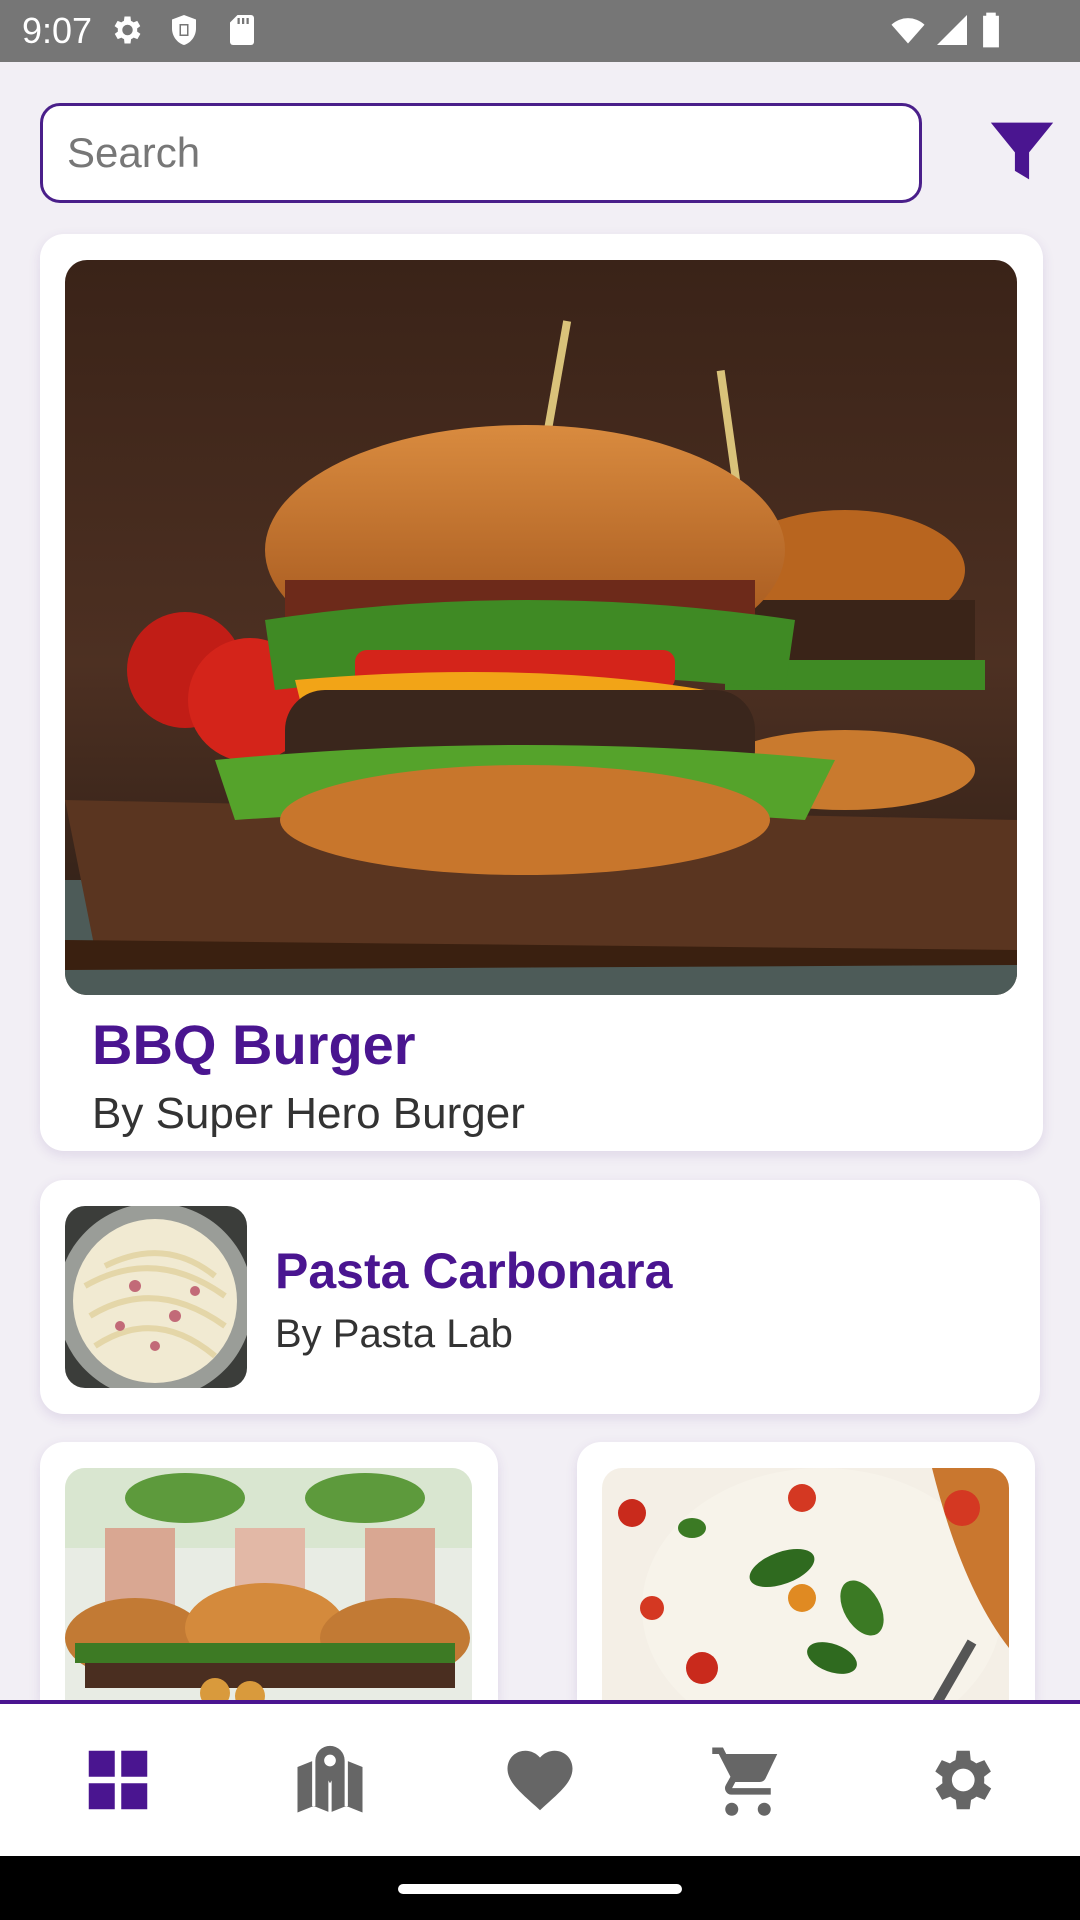  I want to click on system-gesture-bar, so click(540, 1888).